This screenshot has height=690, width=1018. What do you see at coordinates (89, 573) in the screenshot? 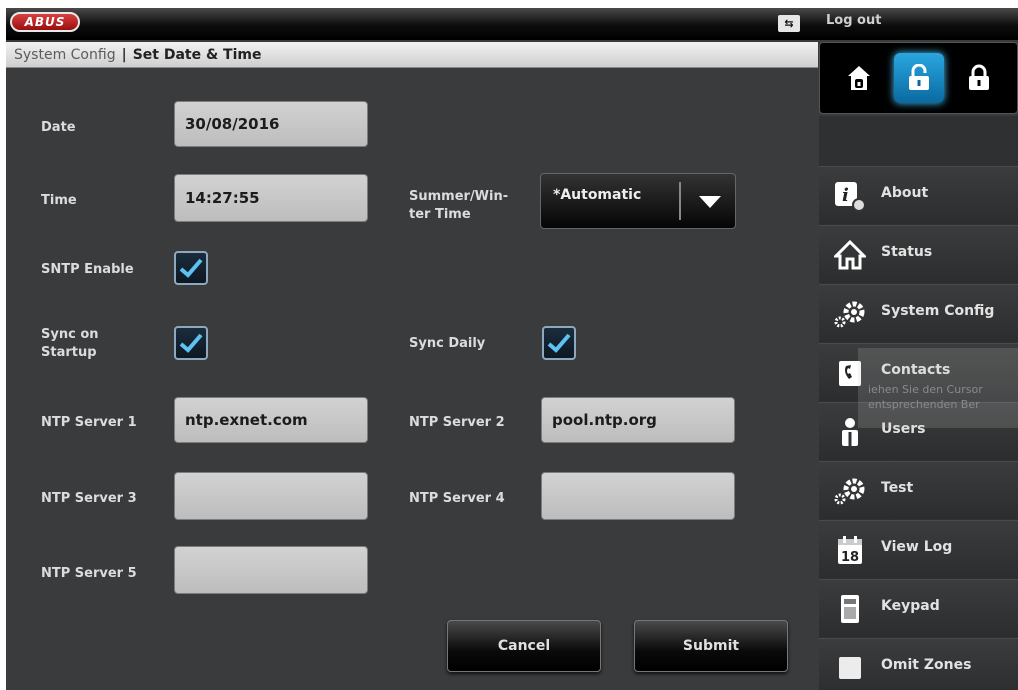
I see `ntp-server-5-label: NTP Server 5` at bounding box center [89, 573].